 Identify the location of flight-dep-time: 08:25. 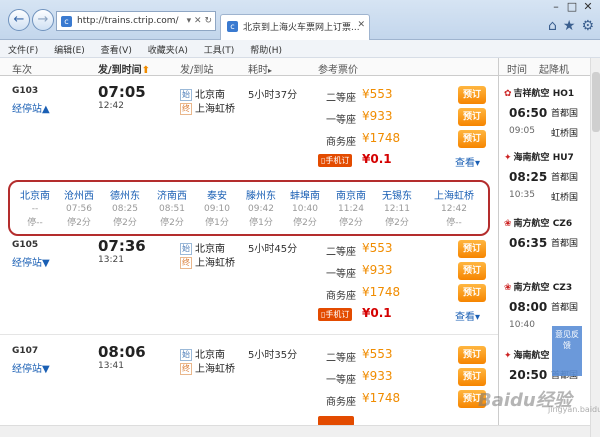
(528, 177).